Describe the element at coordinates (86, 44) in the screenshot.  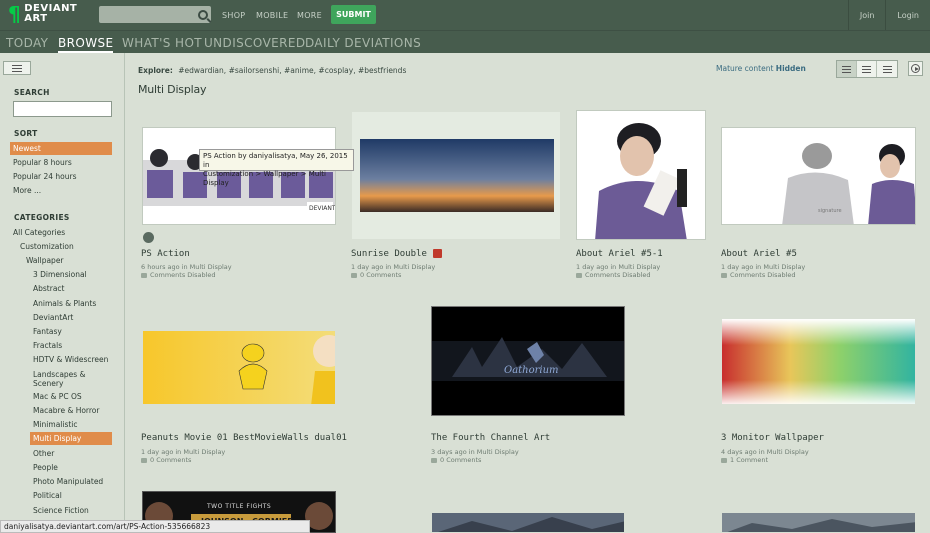
I see `tab-browse: BROWSE` at that location.